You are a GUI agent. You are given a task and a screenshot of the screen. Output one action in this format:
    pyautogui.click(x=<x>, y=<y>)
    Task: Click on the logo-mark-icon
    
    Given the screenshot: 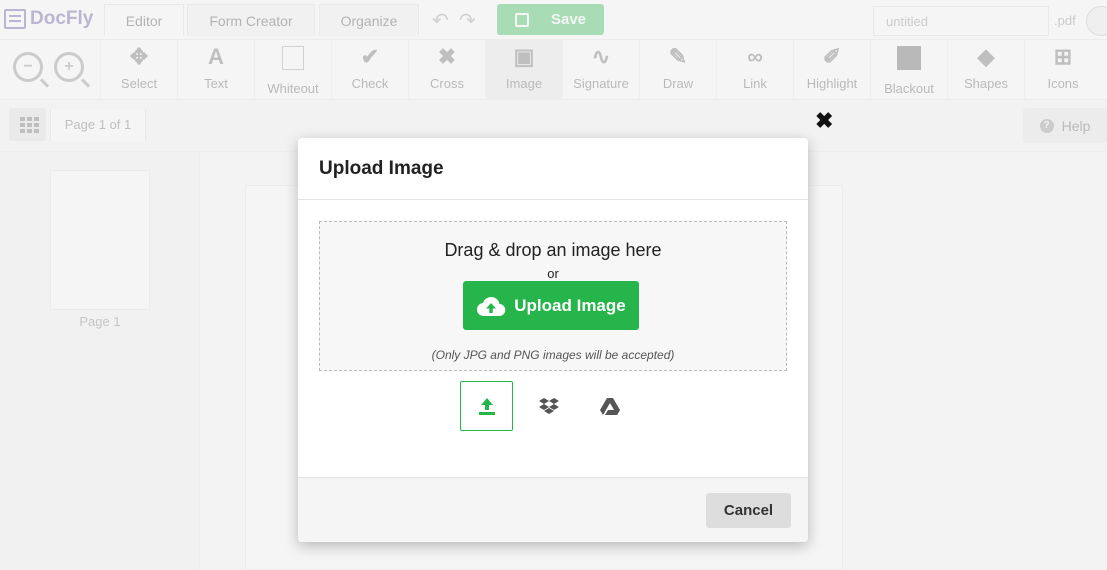 What is the action you would take?
    pyautogui.click(x=15, y=19)
    